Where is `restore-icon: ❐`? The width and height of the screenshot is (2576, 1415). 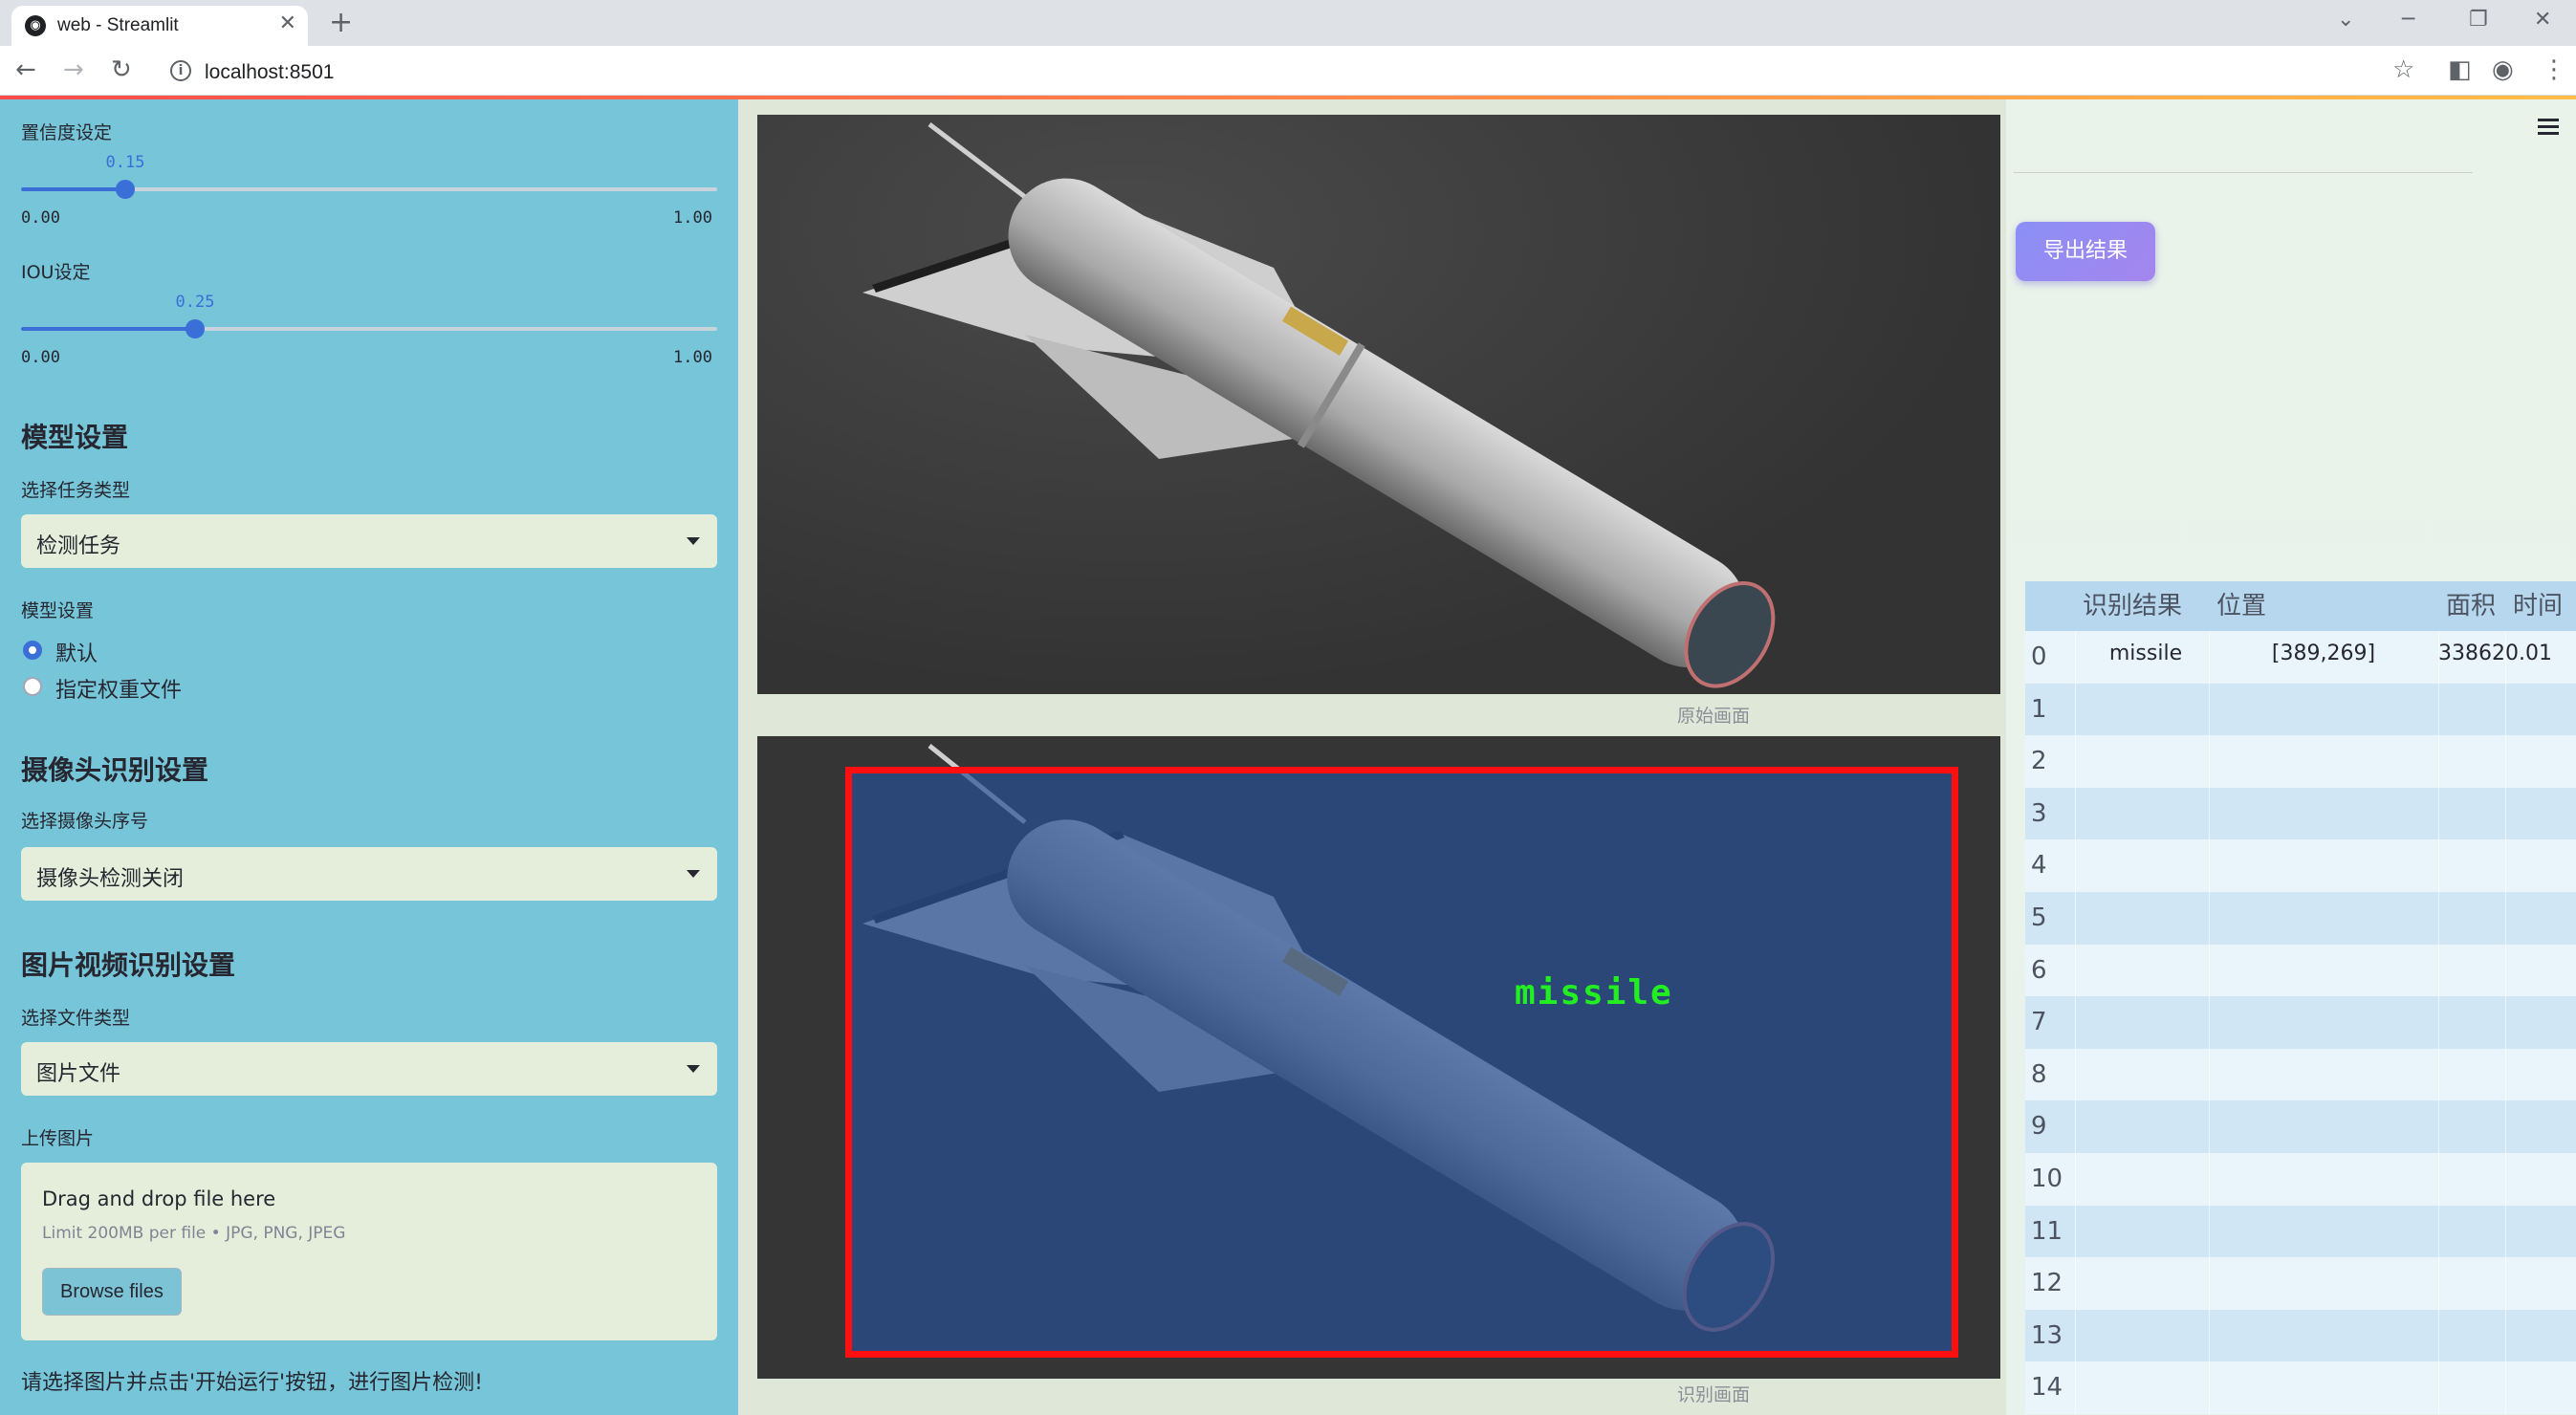
restore-icon: ❐ is located at coordinates (2478, 20).